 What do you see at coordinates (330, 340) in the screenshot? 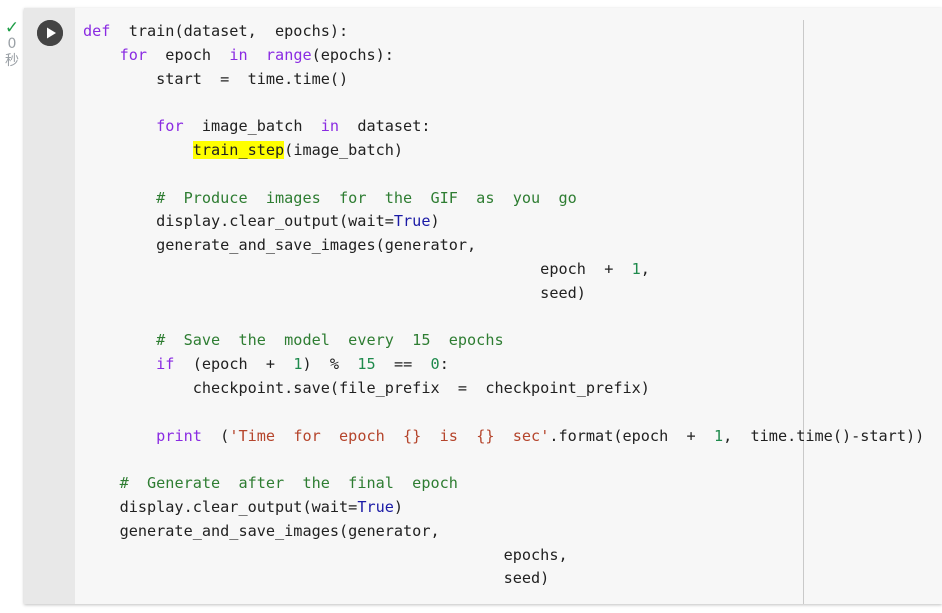
I see `code-line: # Save the model every 15 epochs` at bounding box center [330, 340].